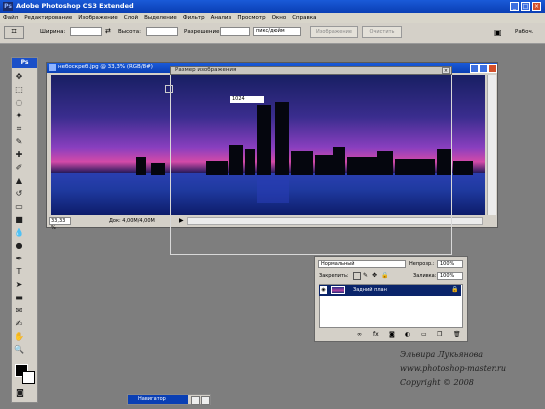  Describe the element at coordinates (392, 334) in the screenshot. I see `layer-mask-icon: ◙` at that location.